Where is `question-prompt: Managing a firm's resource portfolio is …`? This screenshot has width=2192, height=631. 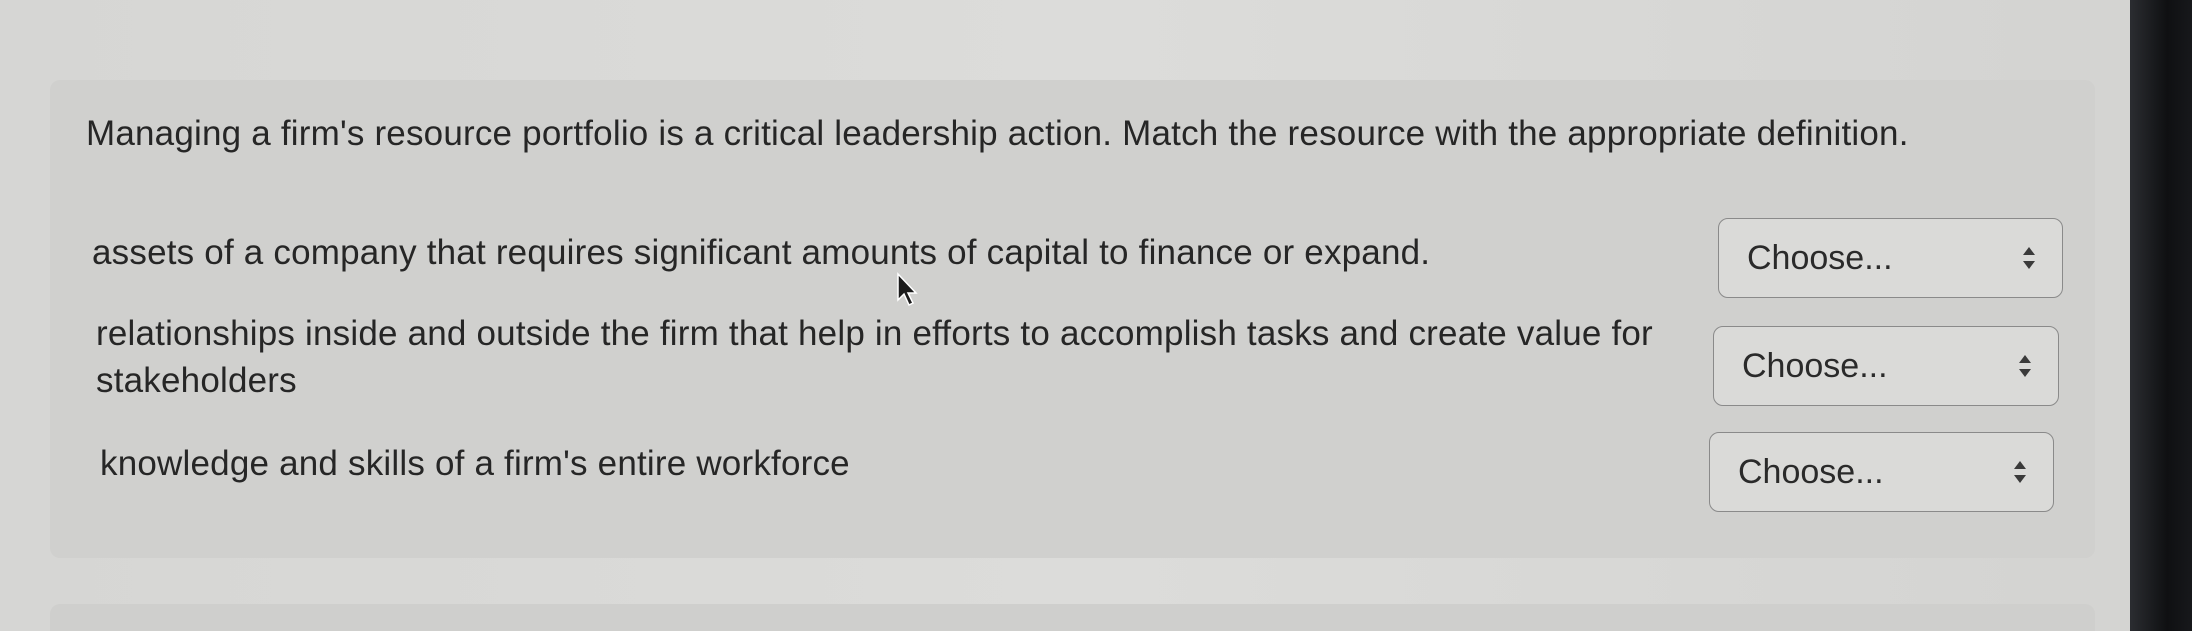 question-prompt: Managing a firm's resource portfolio is … is located at coordinates (997, 133).